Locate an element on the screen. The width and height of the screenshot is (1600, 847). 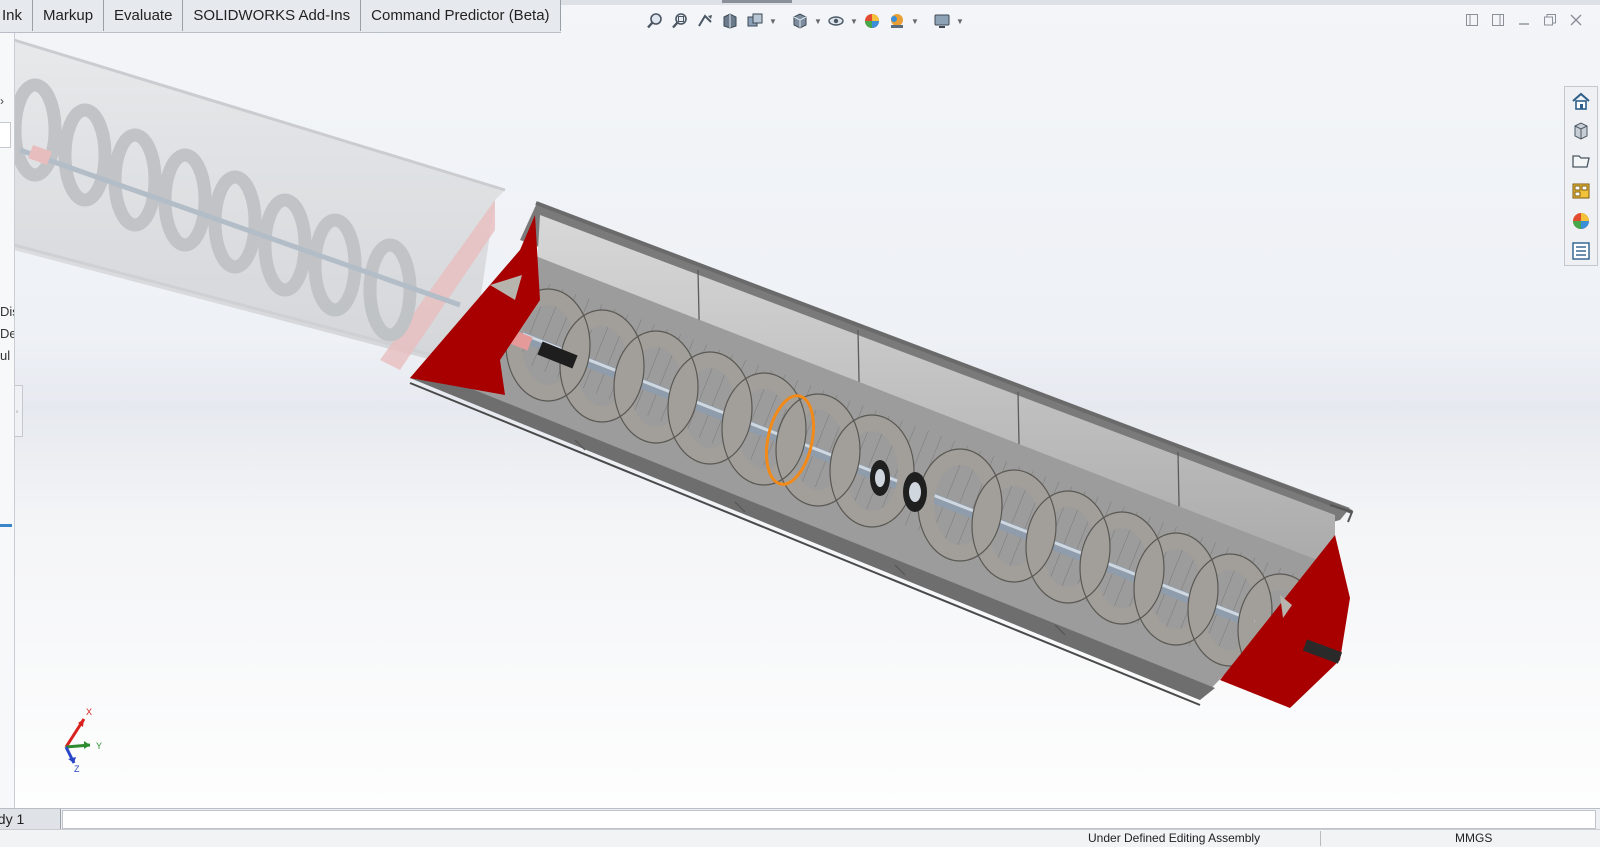
home-icon is located at coordinates (1581, 101).